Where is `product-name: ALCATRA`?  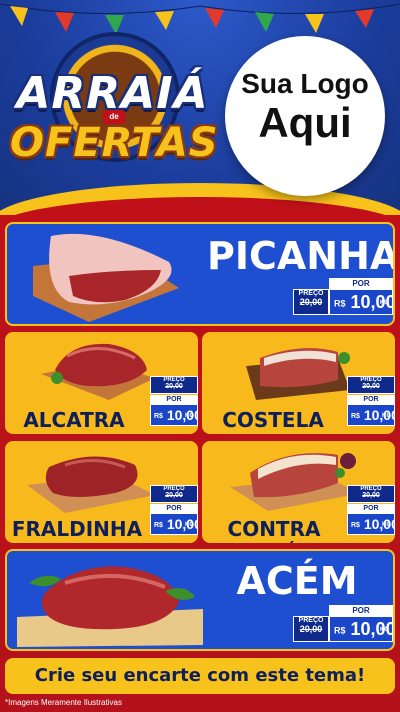
product-name: ALCATRA is located at coordinates (74, 420).